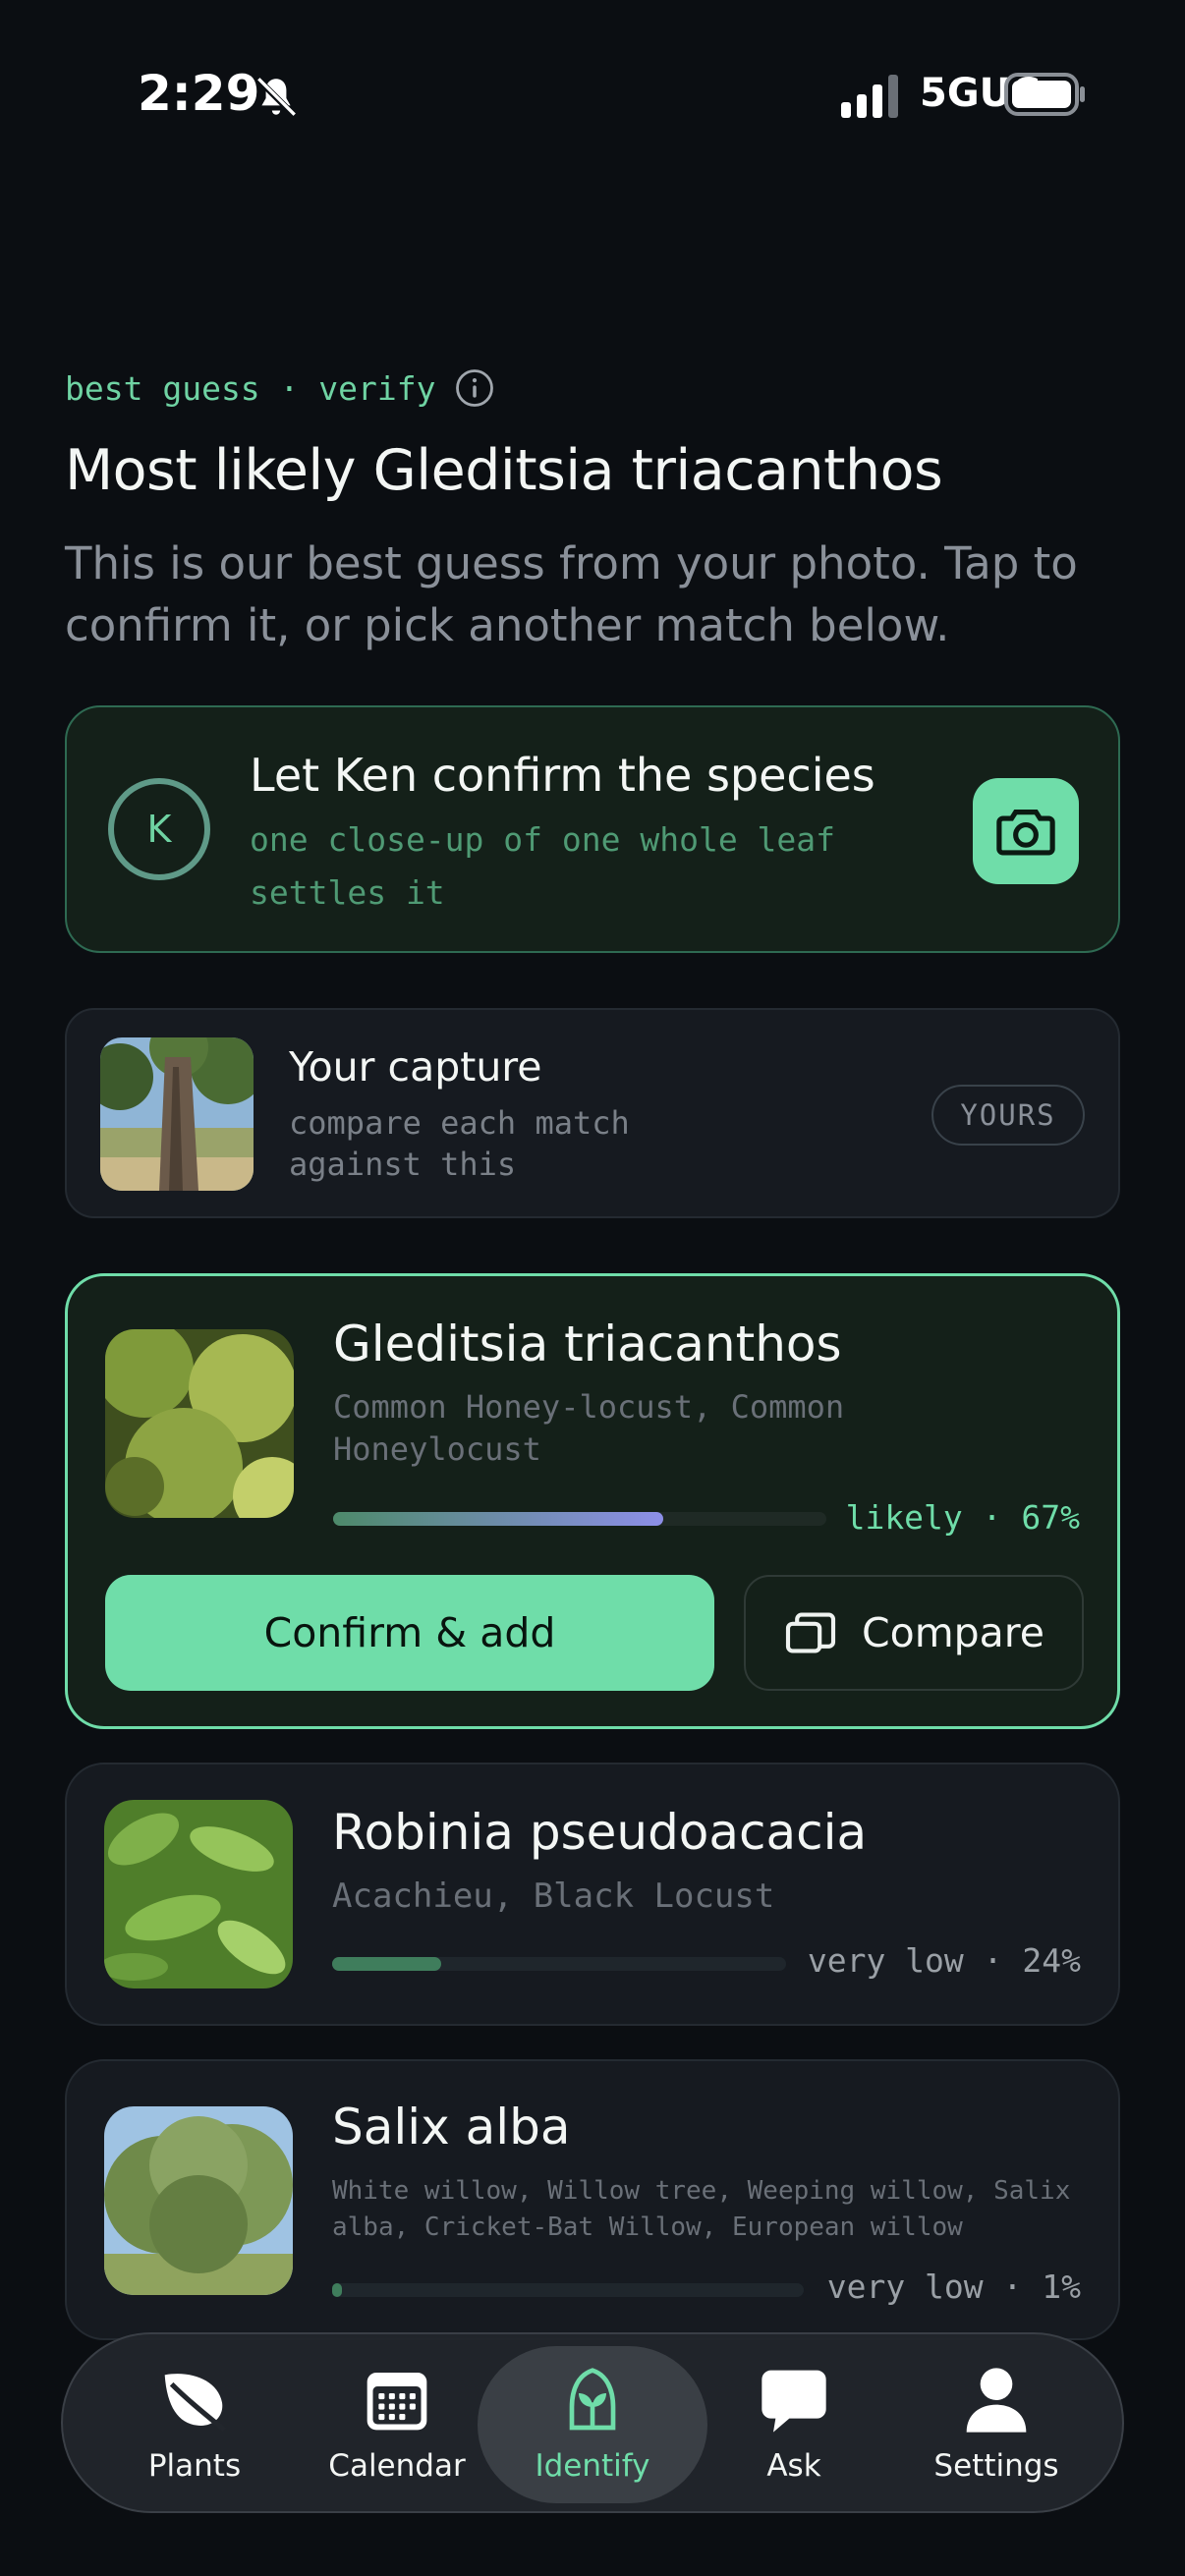 This screenshot has width=1185, height=2576. What do you see at coordinates (460, 1143) in the screenshot?
I see `capture-subtitle: compare each match against this` at bounding box center [460, 1143].